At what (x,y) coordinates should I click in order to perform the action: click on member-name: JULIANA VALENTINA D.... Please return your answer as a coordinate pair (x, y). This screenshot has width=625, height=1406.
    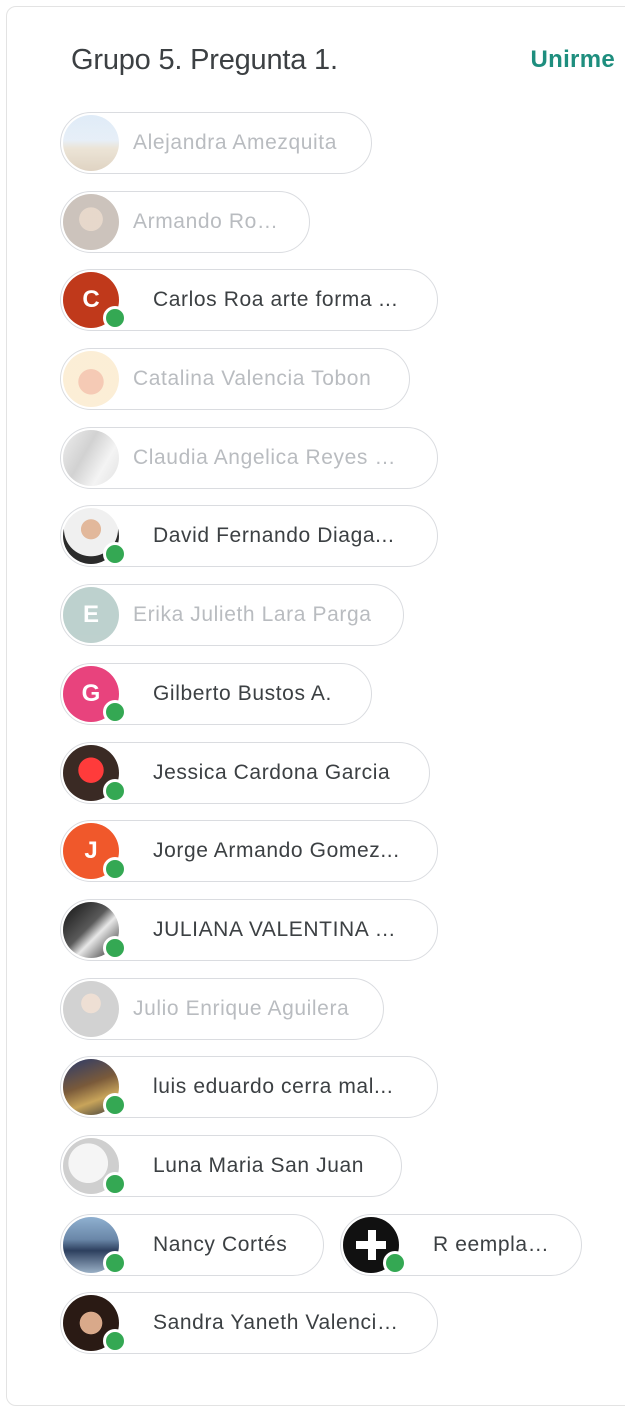
    Looking at the image, I should click on (280, 929).